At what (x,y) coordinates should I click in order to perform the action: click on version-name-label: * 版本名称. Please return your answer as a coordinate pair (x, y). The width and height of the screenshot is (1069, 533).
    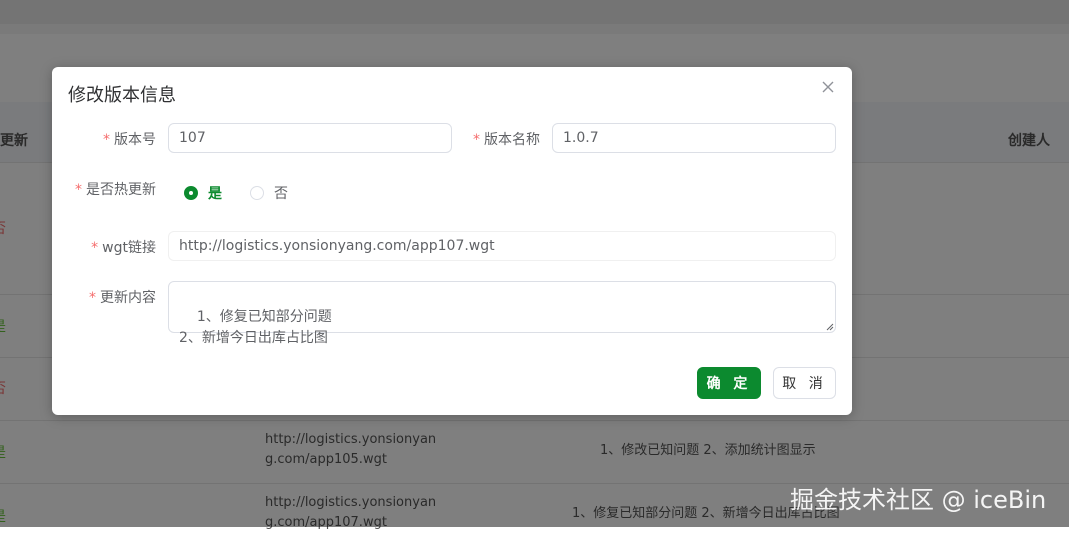
    Looking at the image, I should click on (506, 139).